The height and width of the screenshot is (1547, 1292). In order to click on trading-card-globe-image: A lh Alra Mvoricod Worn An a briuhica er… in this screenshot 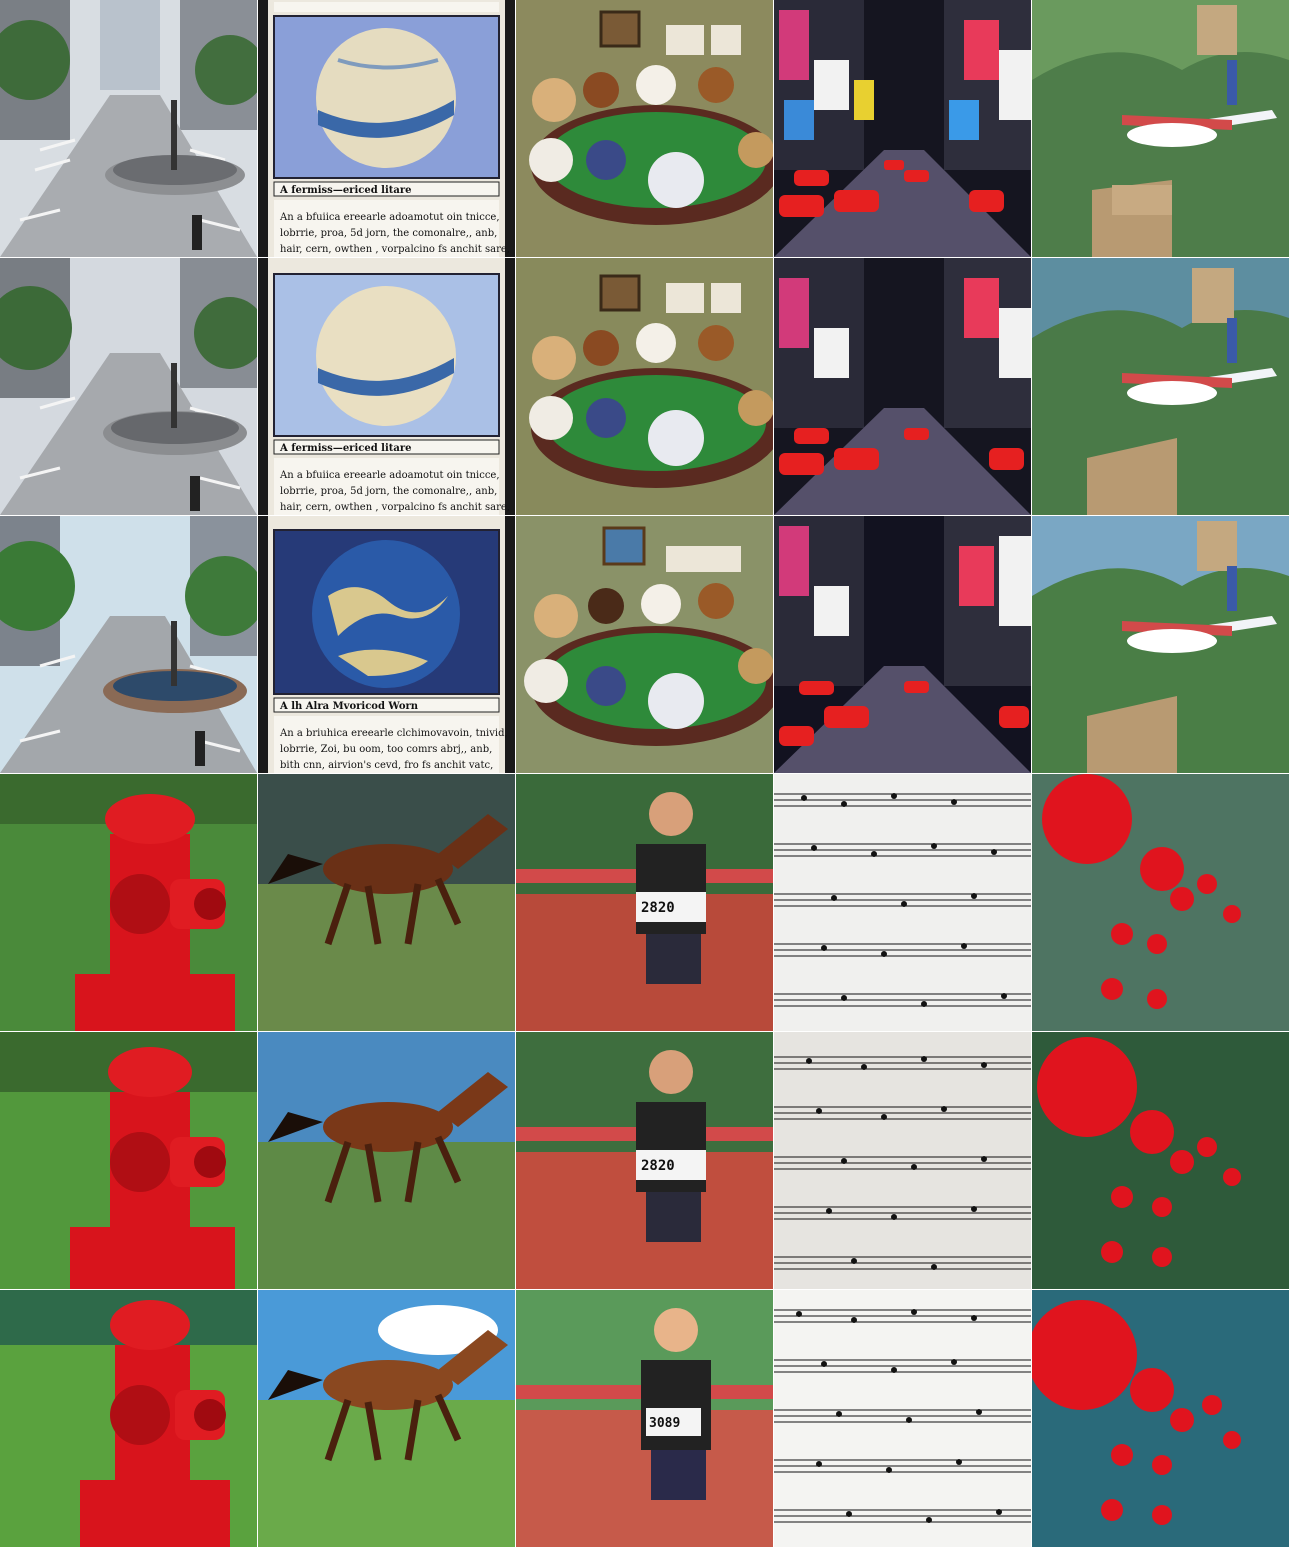, I will do `click(386, 644)`.